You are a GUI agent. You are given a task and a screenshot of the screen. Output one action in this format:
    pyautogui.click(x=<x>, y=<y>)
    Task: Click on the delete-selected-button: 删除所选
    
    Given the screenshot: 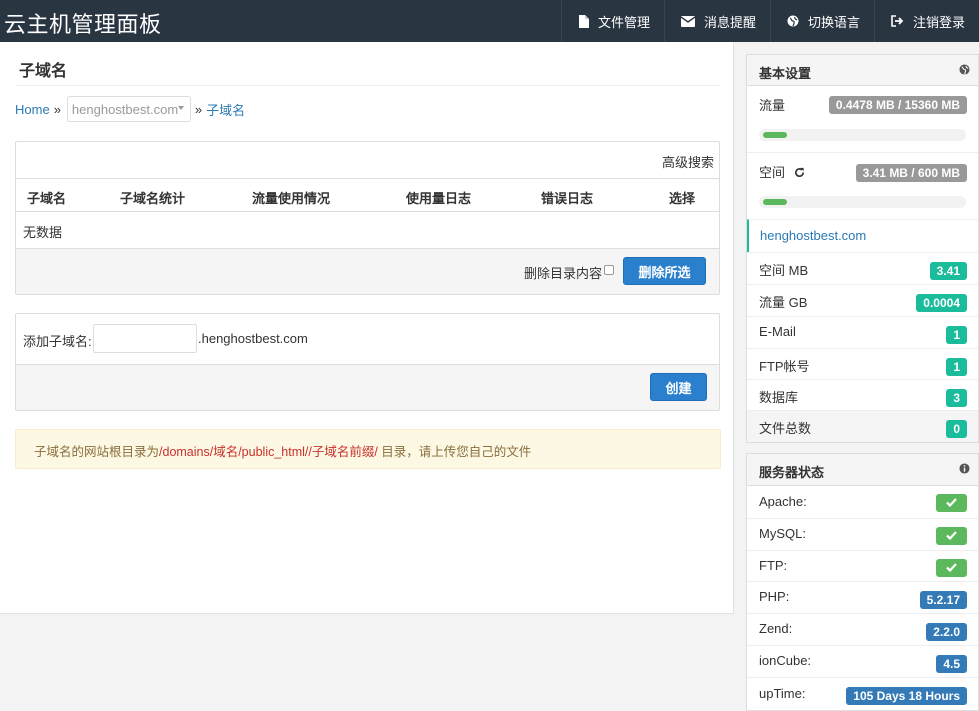 What is the action you would take?
    pyautogui.click(x=664, y=271)
    